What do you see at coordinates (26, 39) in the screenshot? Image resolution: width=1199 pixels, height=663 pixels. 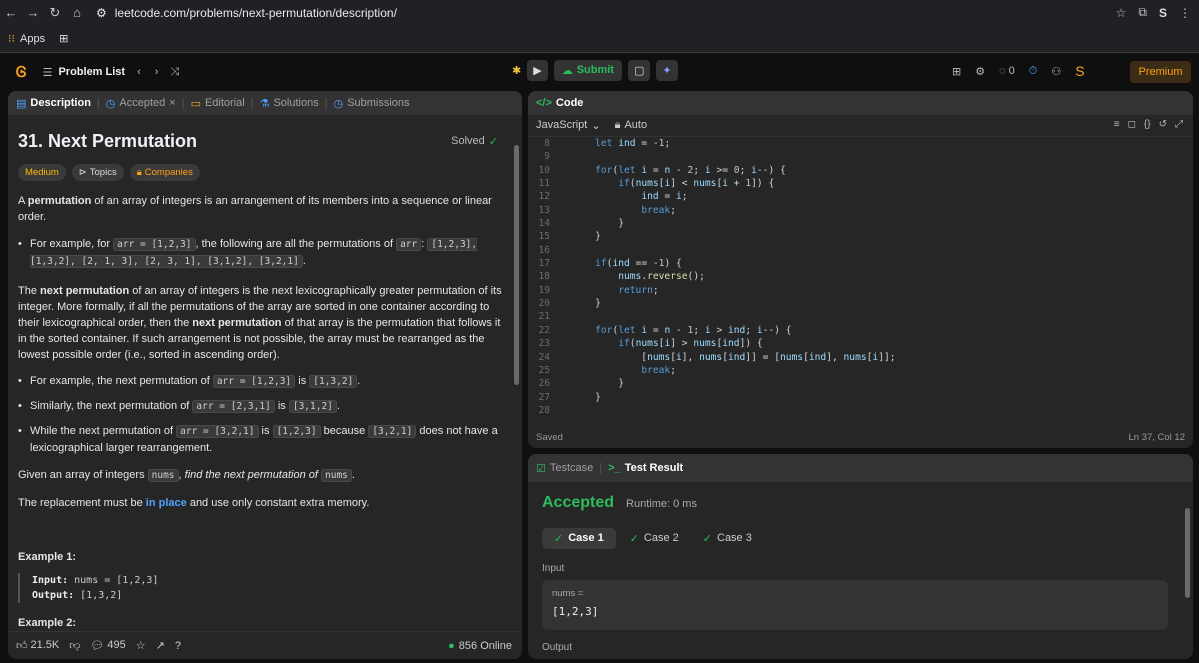 I see `apps-shortcut: ⁝⁝ Apps` at bounding box center [26, 39].